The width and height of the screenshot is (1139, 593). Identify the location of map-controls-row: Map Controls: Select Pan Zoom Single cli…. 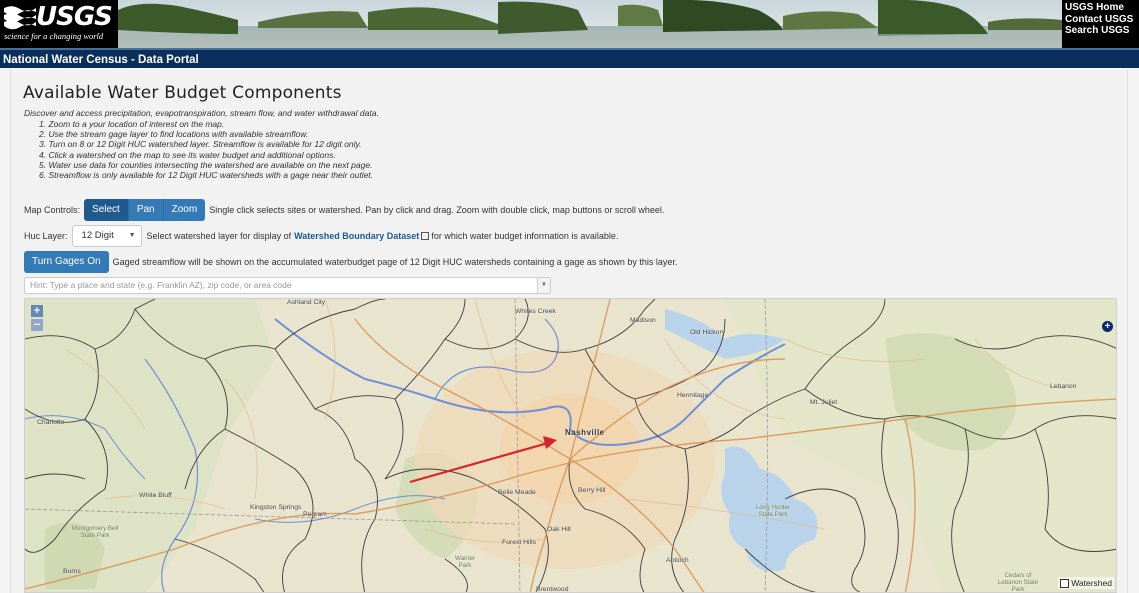
(344, 210).